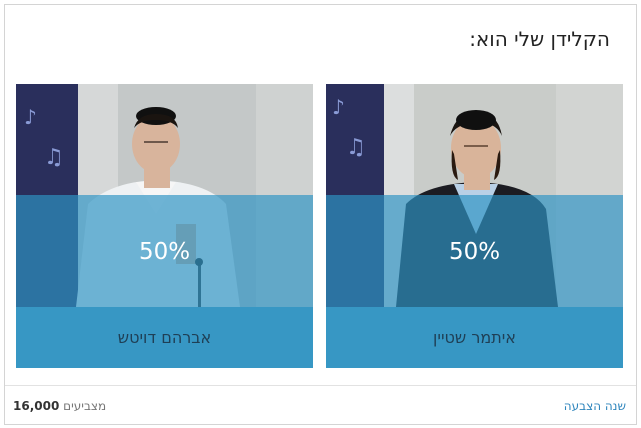 This screenshot has height=428, width=641. What do you see at coordinates (36, 406) in the screenshot?
I see `voters-number: 16,000` at bounding box center [36, 406].